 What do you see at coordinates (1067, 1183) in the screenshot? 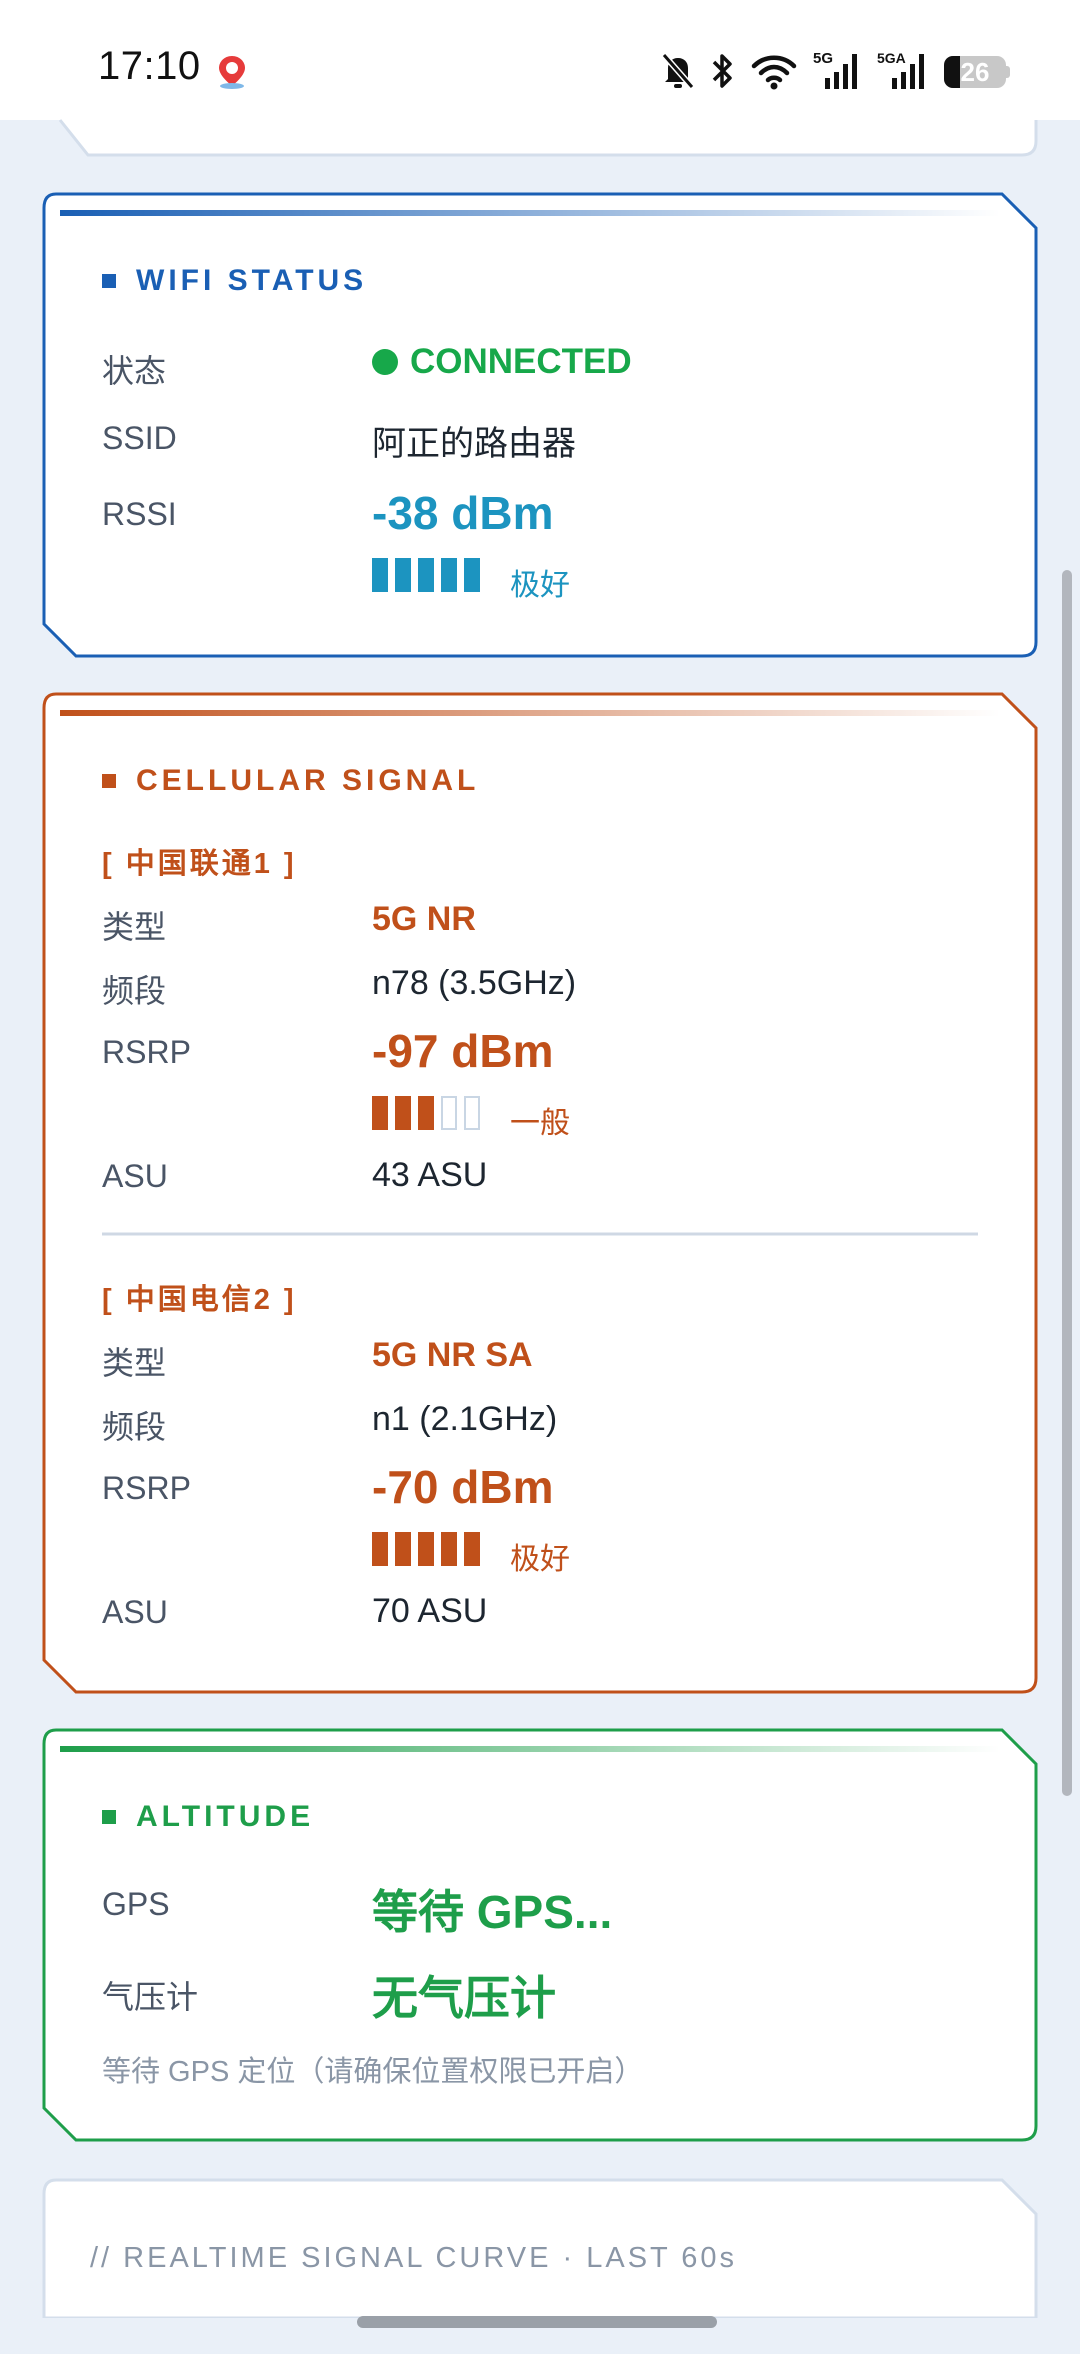
I see `scrollbar-thumb` at bounding box center [1067, 1183].